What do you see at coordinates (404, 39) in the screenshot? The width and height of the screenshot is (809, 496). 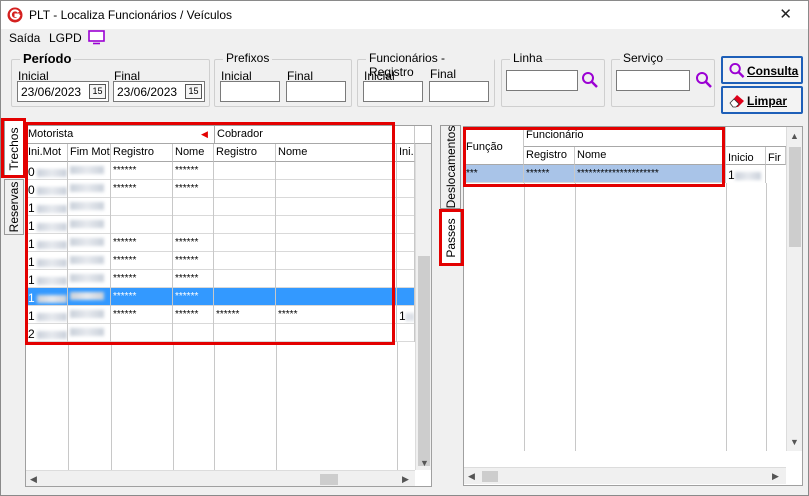 I see `menu-bar: Saída LGPD` at bounding box center [404, 39].